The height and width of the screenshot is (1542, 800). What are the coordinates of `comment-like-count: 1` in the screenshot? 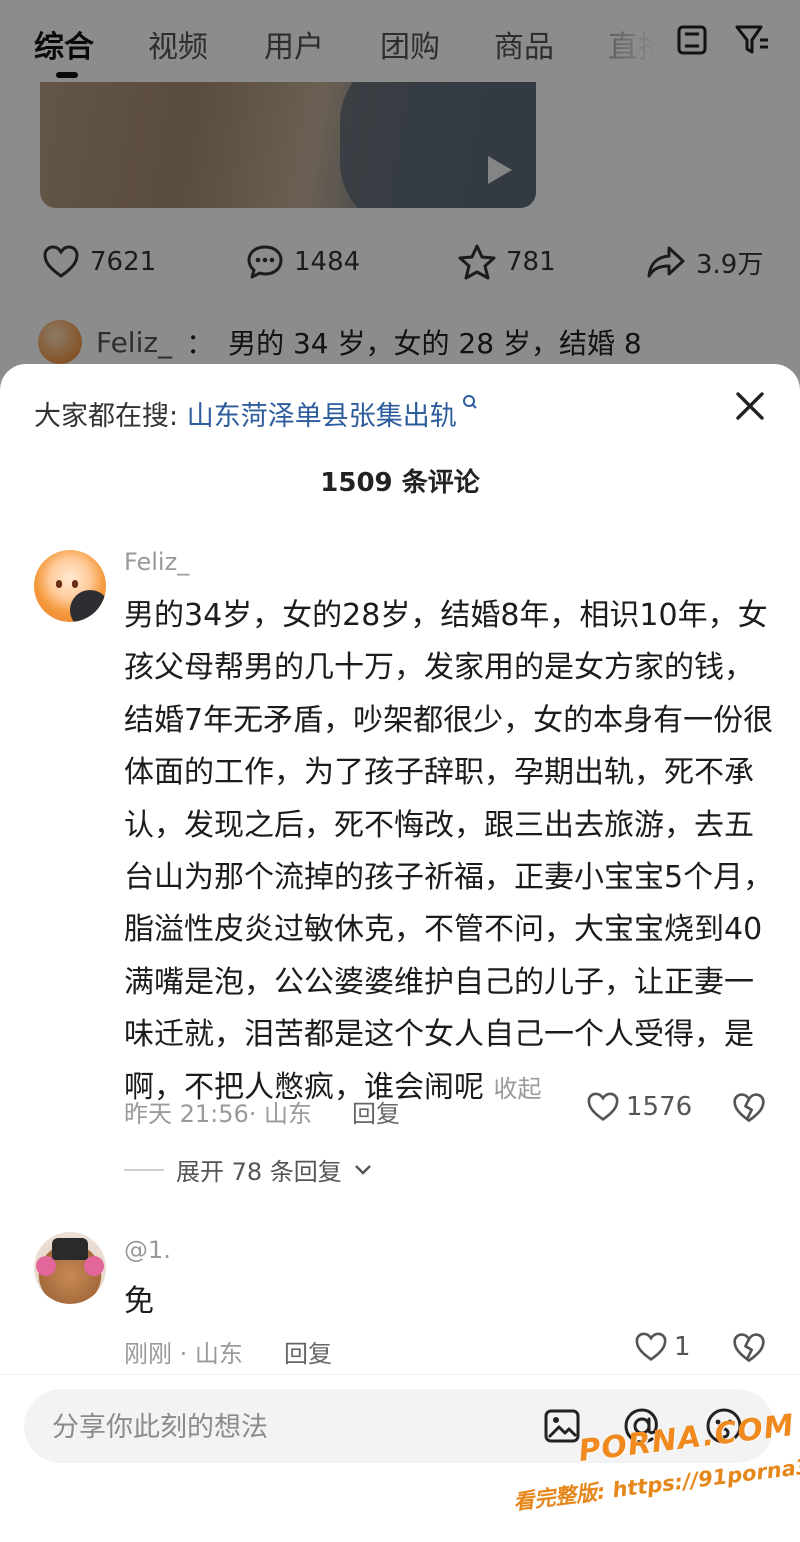 It's located at (682, 1347).